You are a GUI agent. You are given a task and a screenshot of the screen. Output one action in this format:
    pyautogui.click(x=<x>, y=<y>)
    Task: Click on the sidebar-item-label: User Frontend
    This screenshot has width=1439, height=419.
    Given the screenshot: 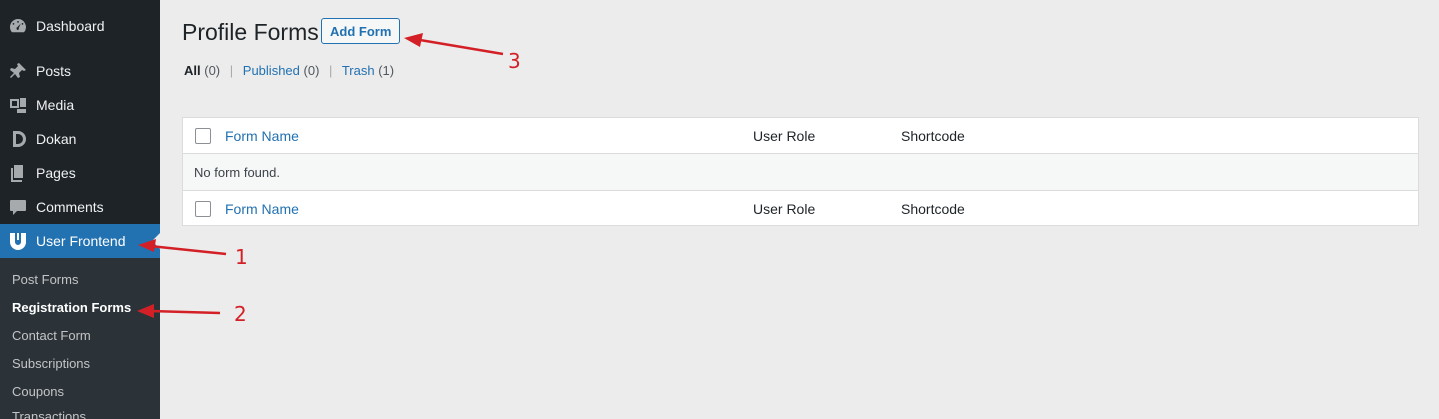 What is the action you would take?
    pyautogui.click(x=81, y=241)
    